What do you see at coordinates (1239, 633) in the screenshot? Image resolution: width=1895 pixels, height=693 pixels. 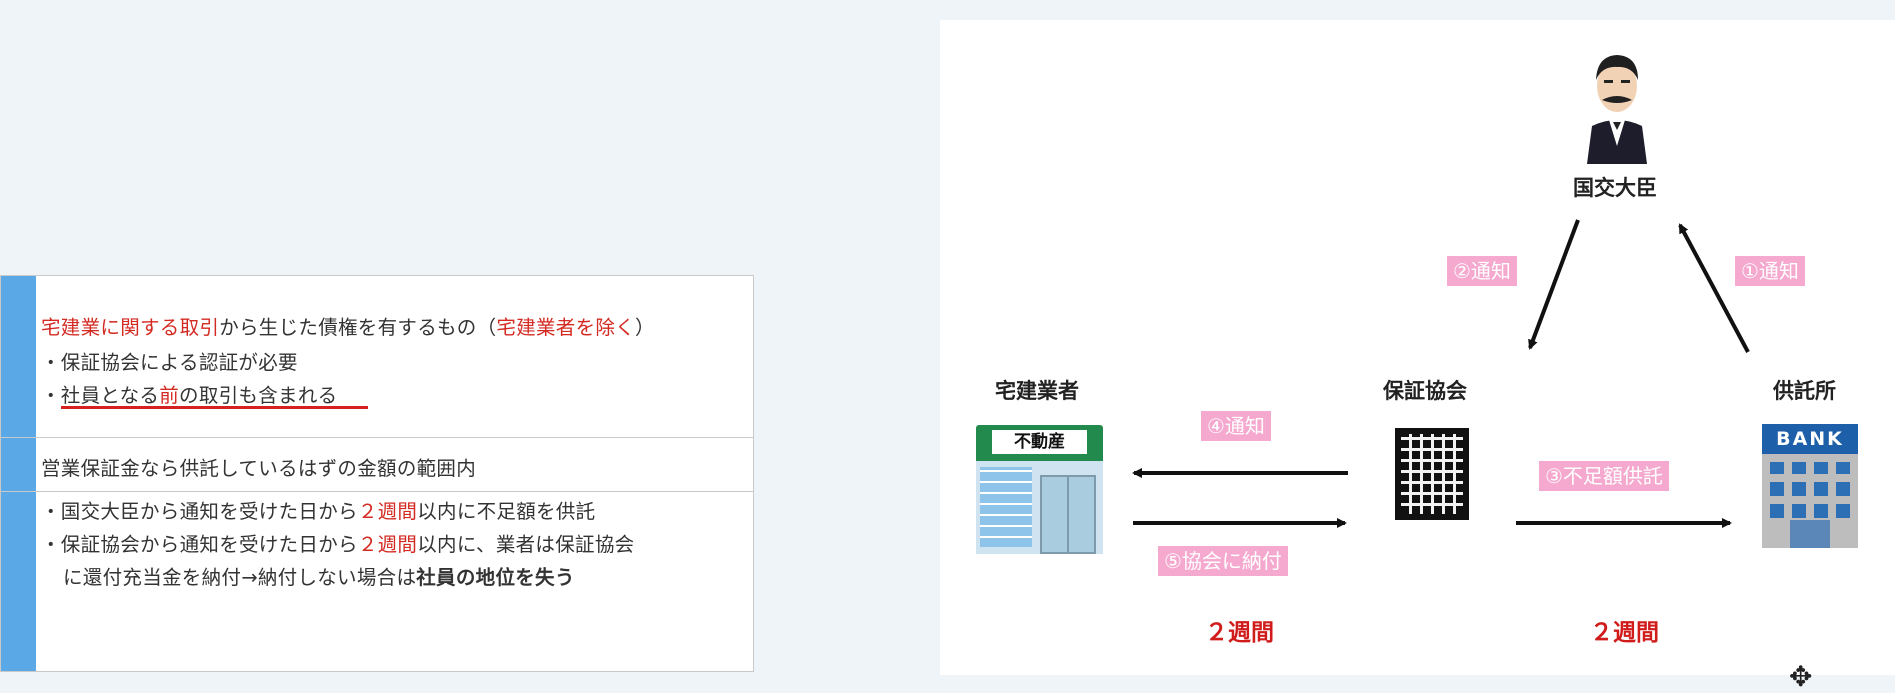 I see `deadline-left: ２週間` at bounding box center [1239, 633].